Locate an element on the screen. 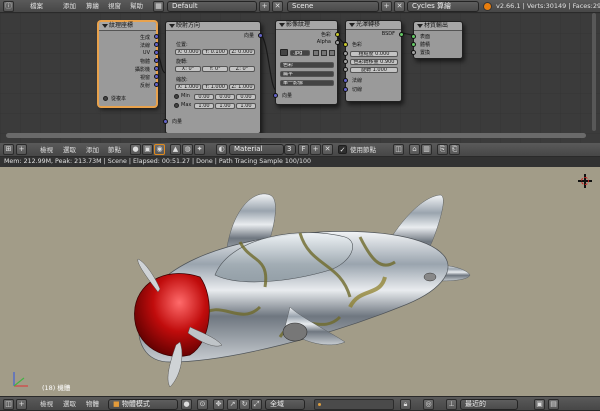 The height and width of the screenshot is (411, 600). editor-type-icon: ⓘ is located at coordinates (8, 6).